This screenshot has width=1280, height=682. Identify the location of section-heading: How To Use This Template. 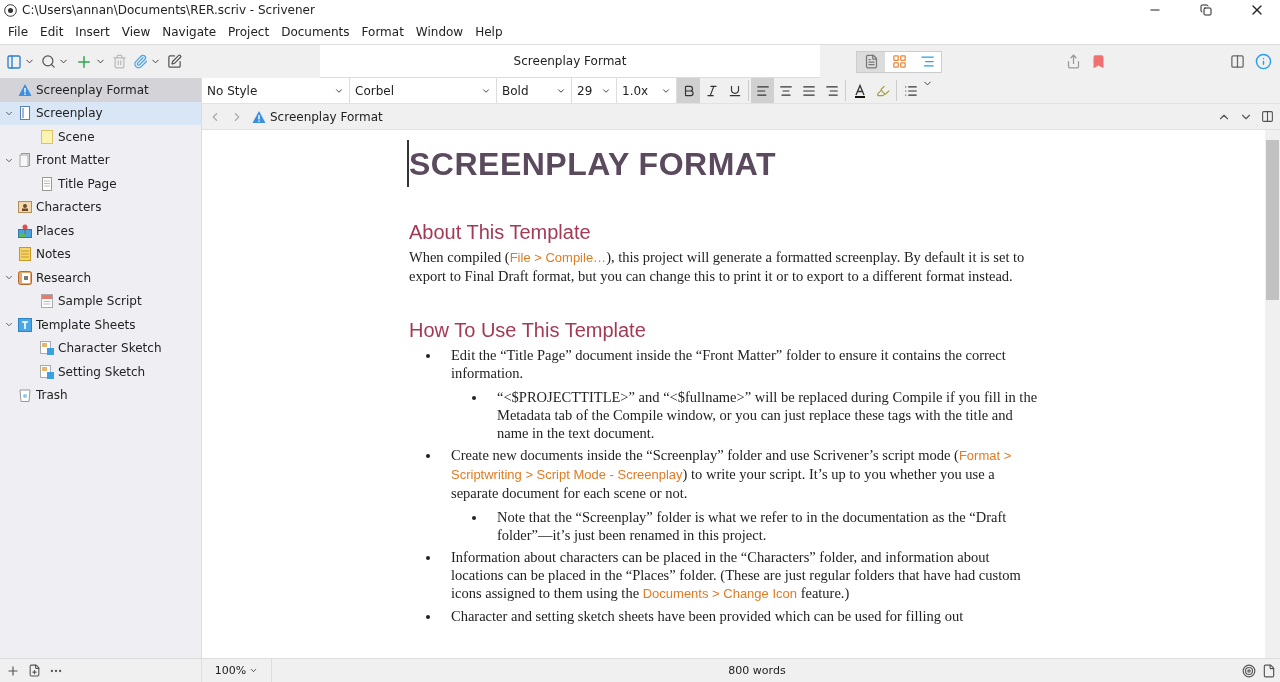
(528, 330).